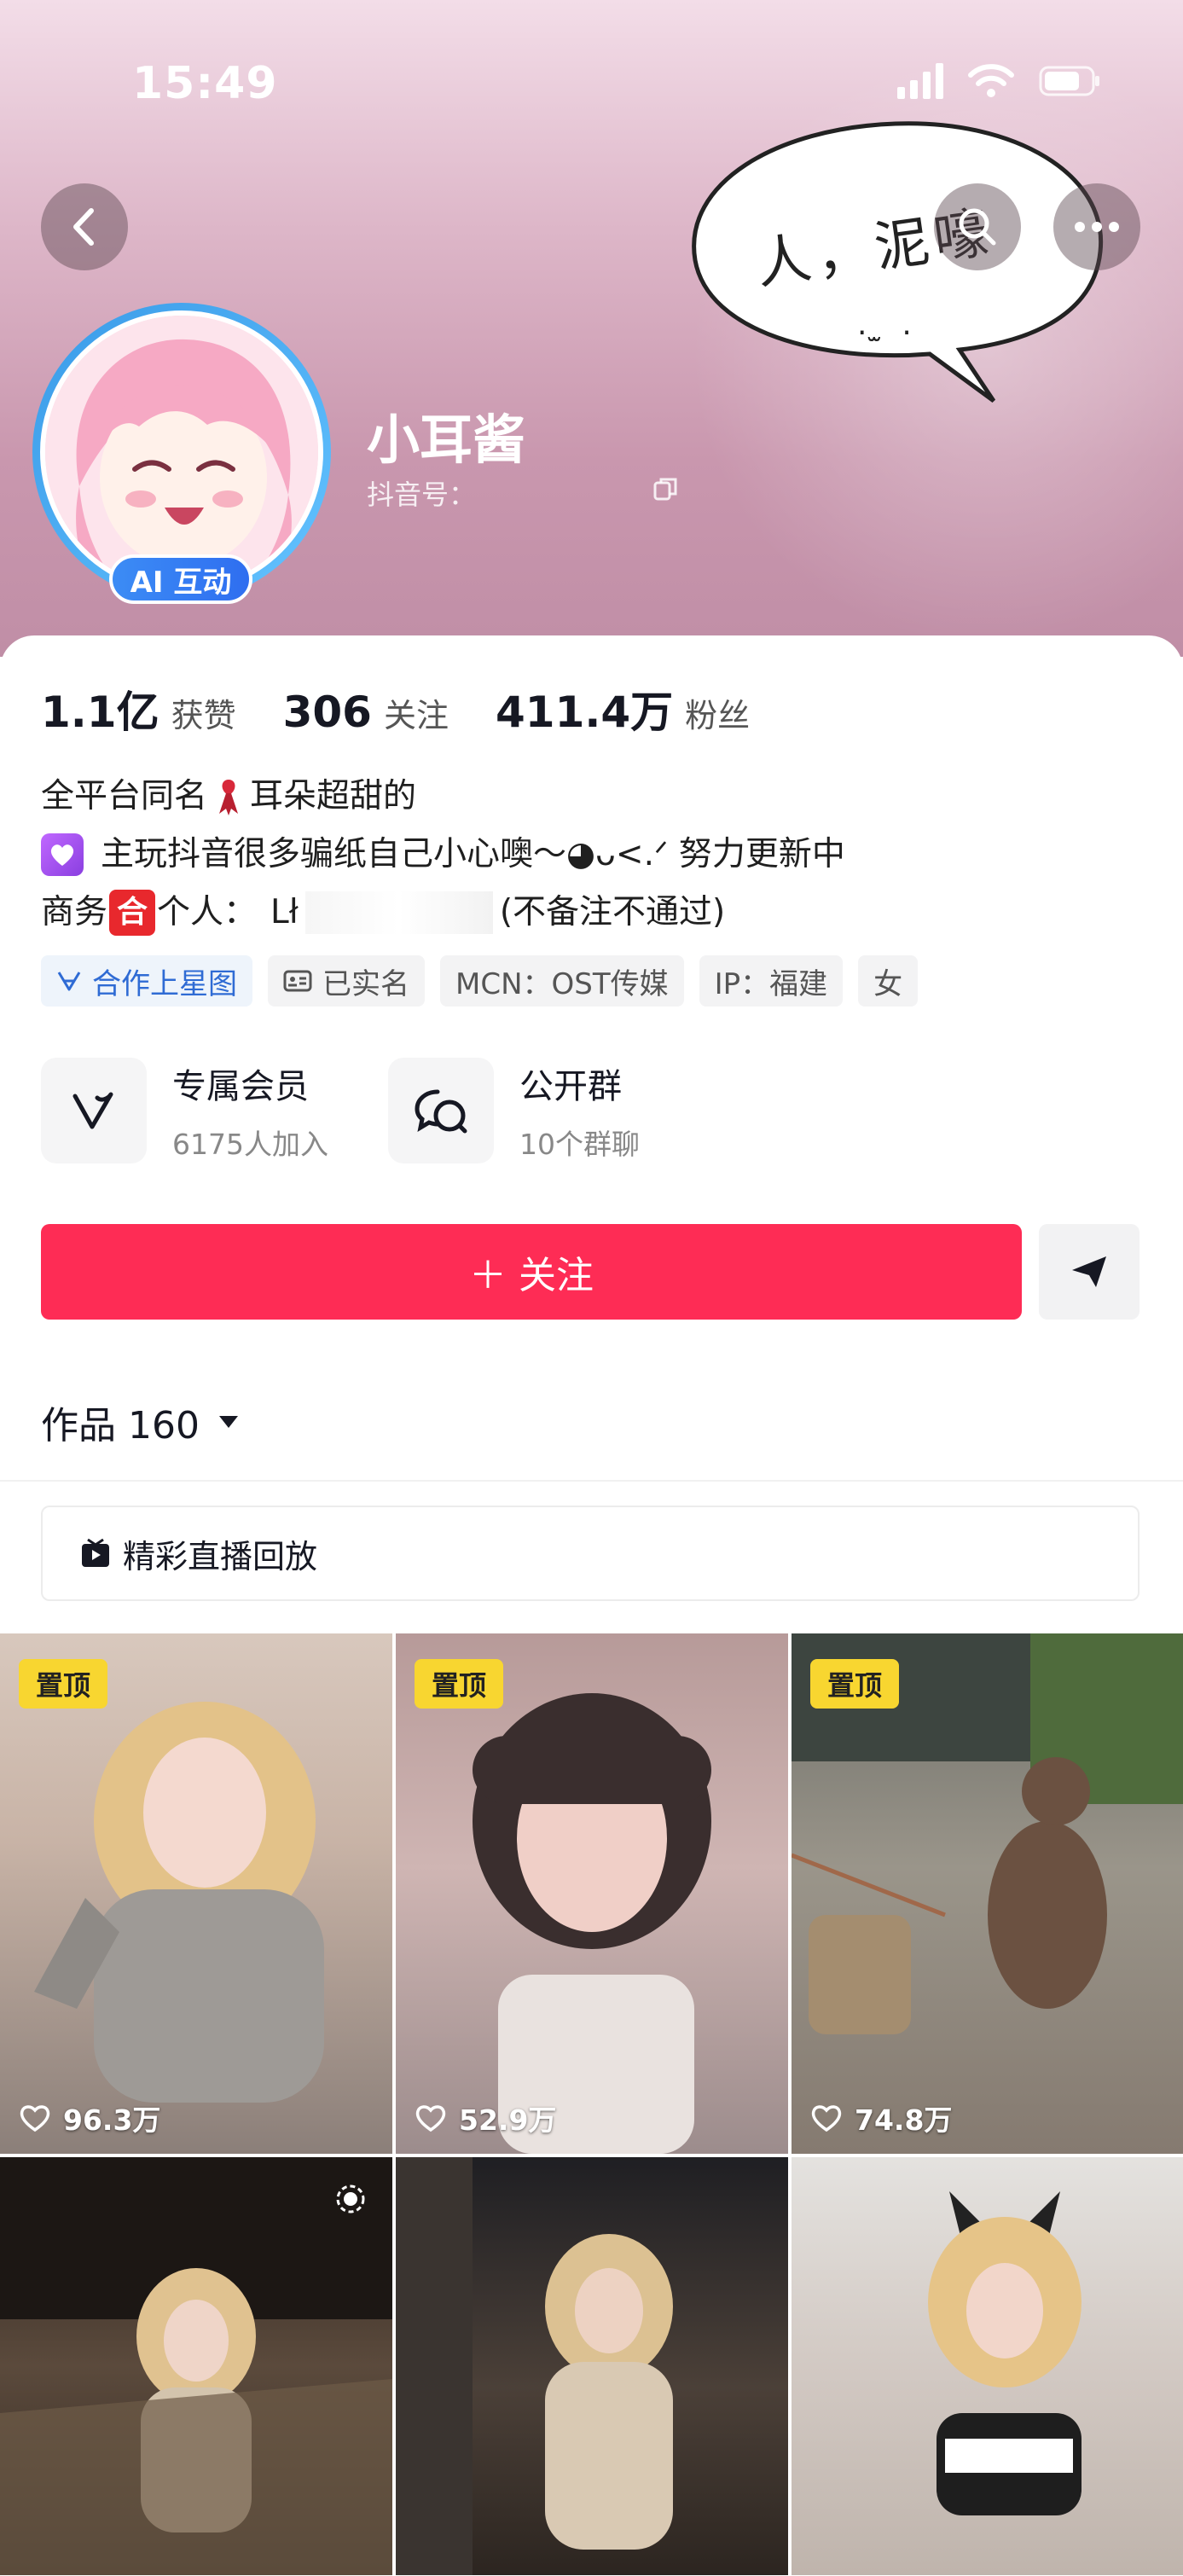 The width and height of the screenshot is (1183, 2576). What do you see at coordinates (591, 1481) in the screenshot?
I see `divider` at bounding box center [591, 1481].